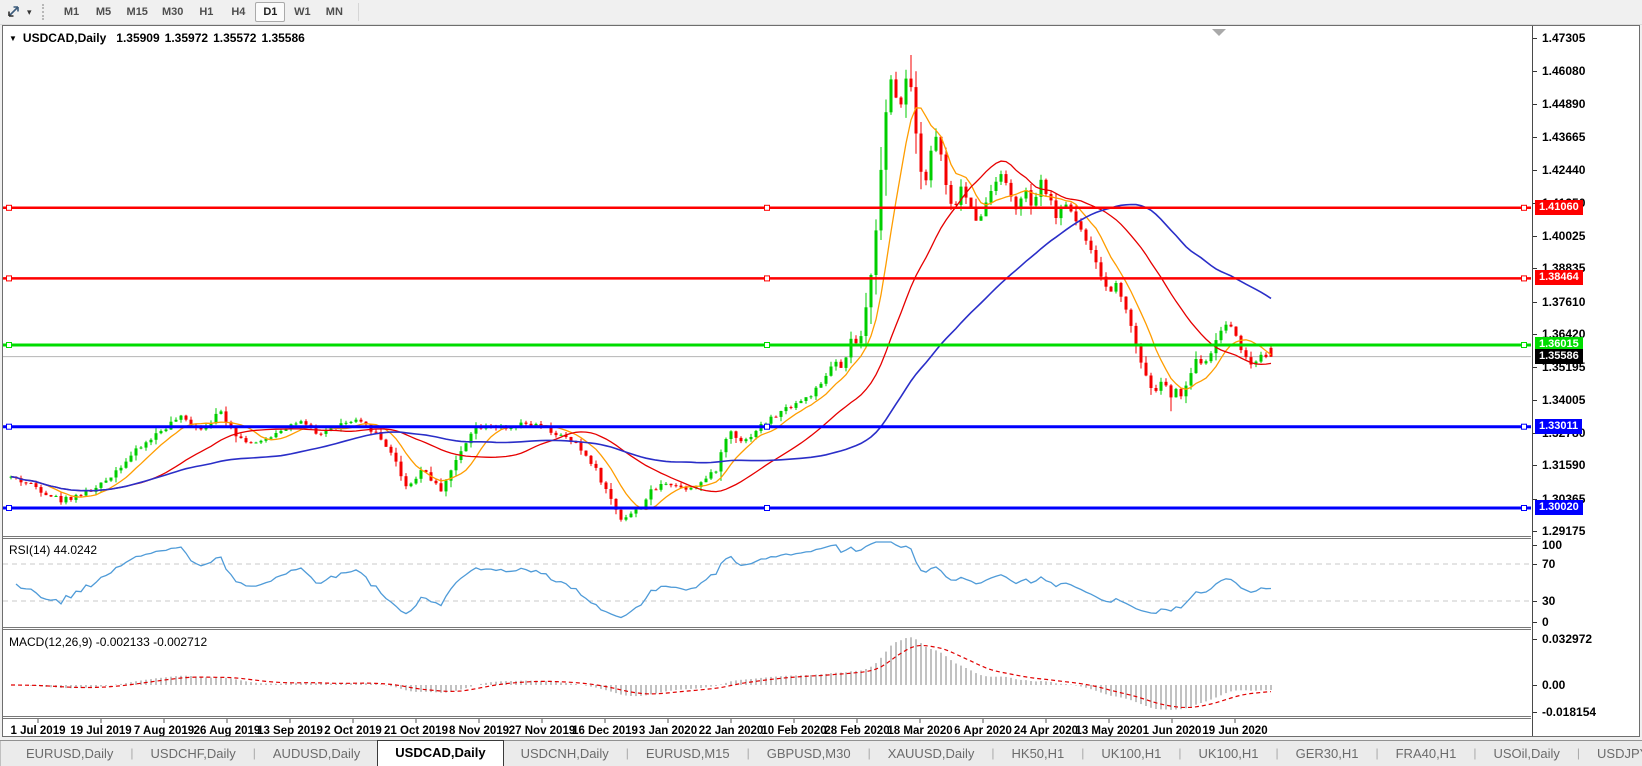  What do you see at coordinates (1559, 207) in the screenshot?
I see `hline-price-label: 1.41060` at bounding box center [1559, 207].